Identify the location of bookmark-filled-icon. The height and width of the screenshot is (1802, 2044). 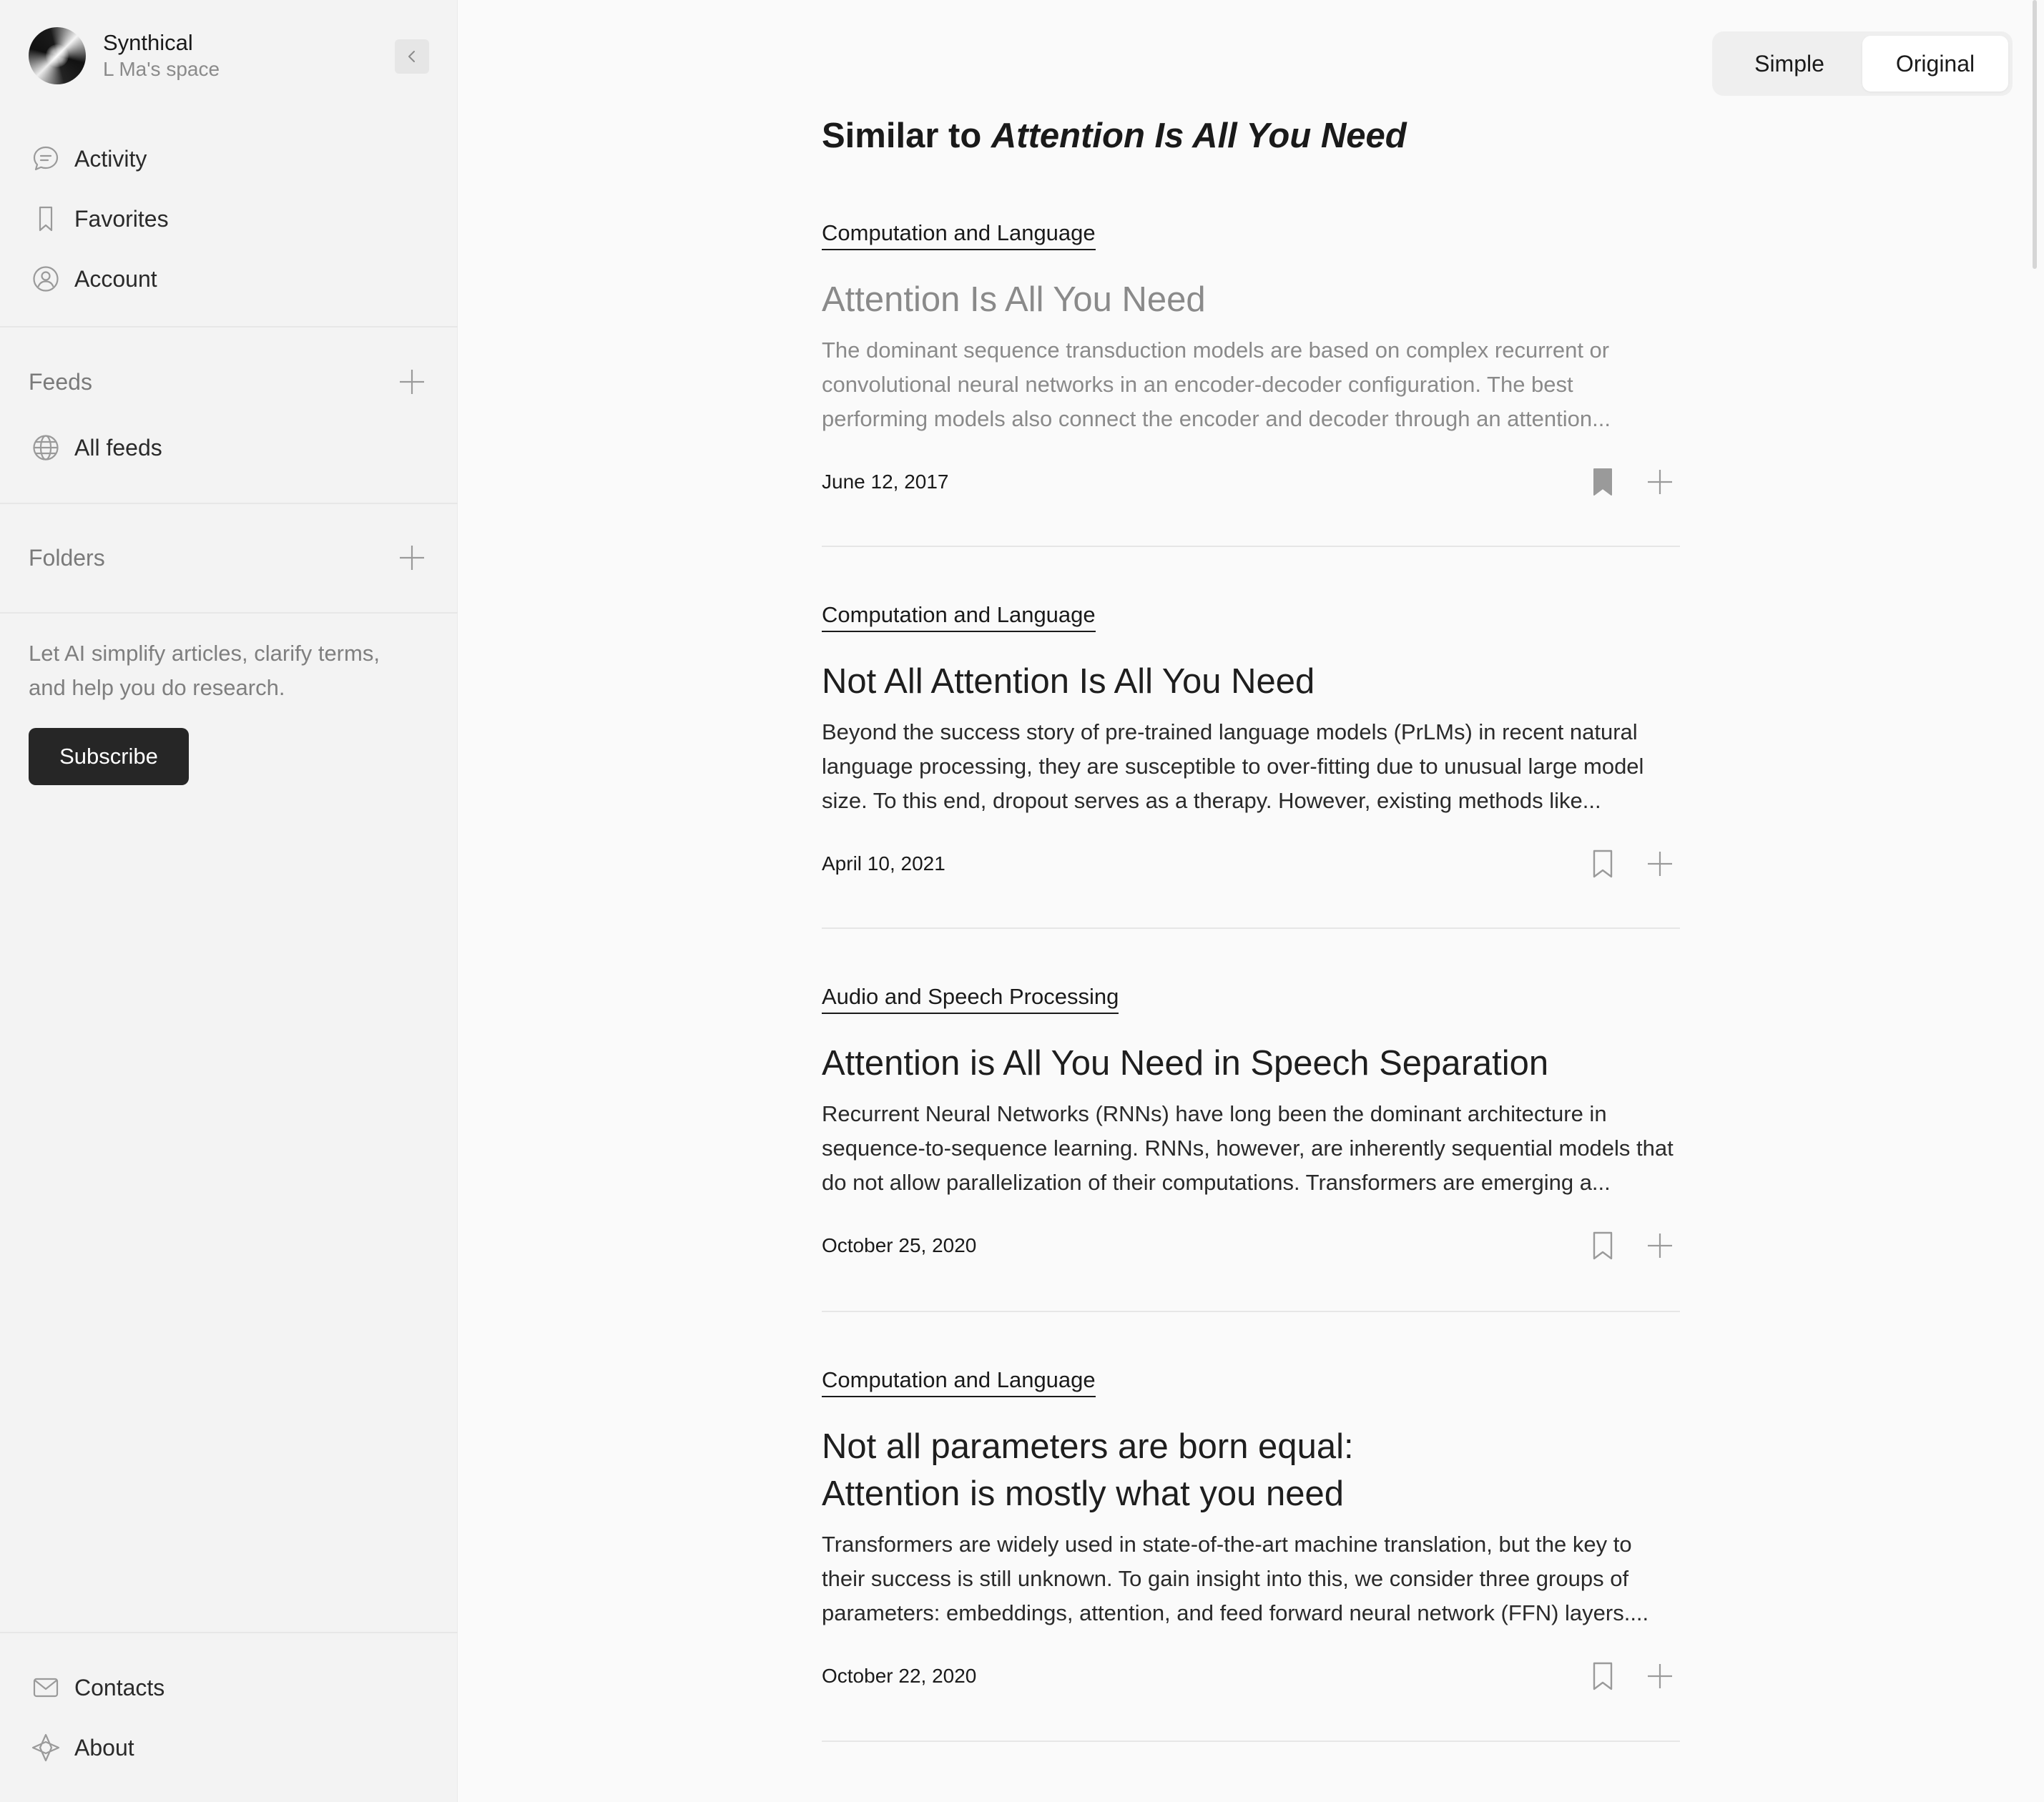
(1602, 482).